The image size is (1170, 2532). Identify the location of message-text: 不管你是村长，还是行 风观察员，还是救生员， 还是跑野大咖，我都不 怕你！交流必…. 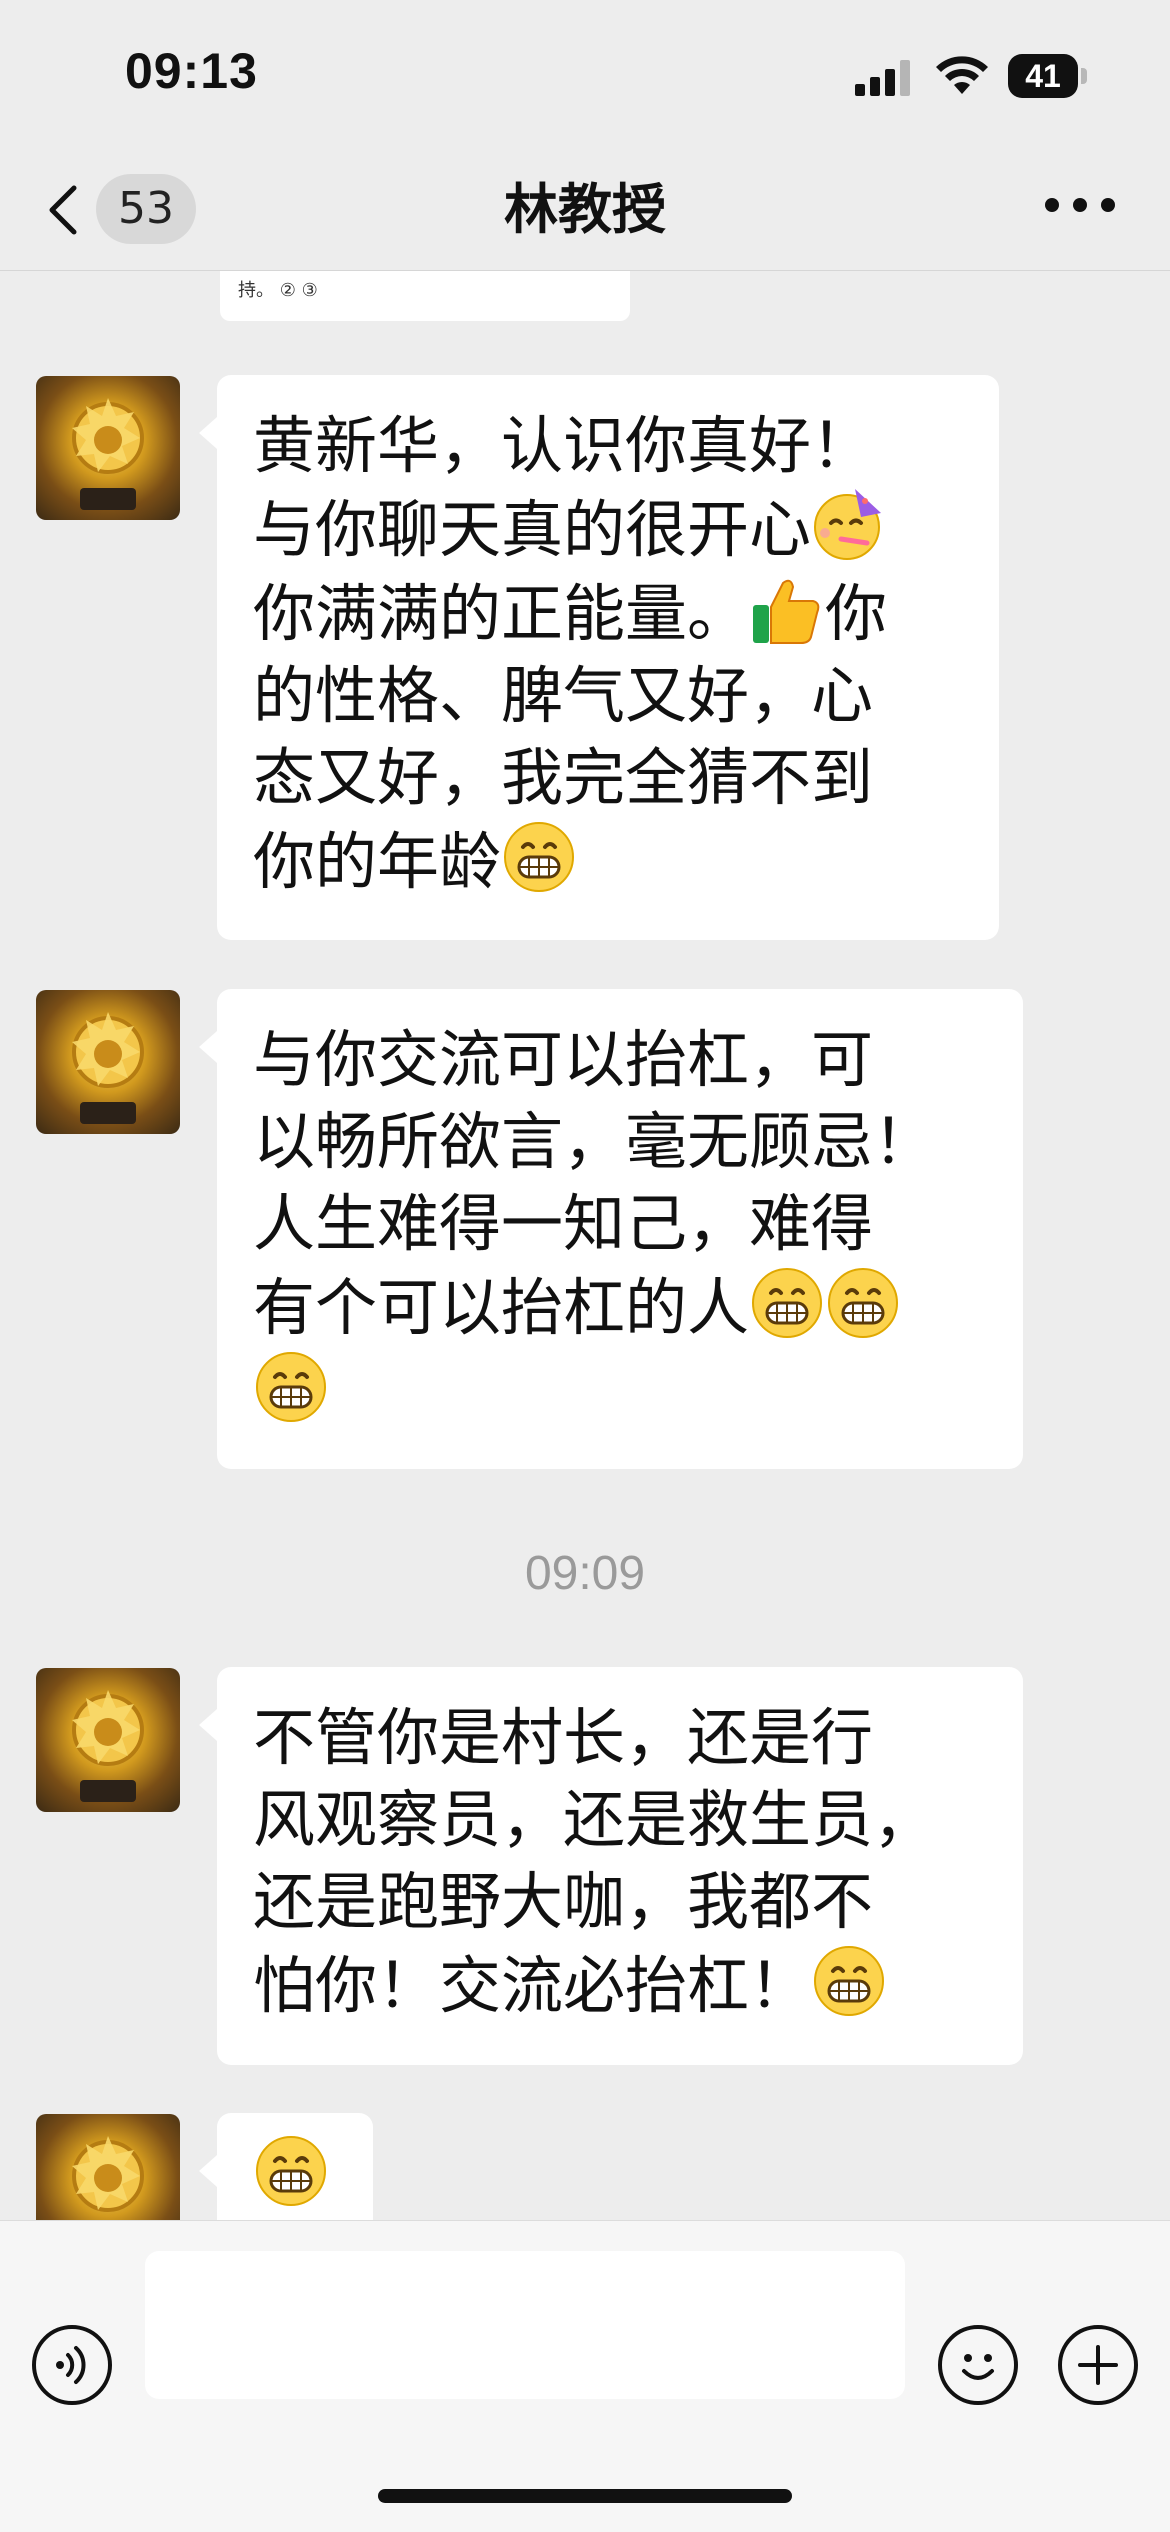
(624, 1862).